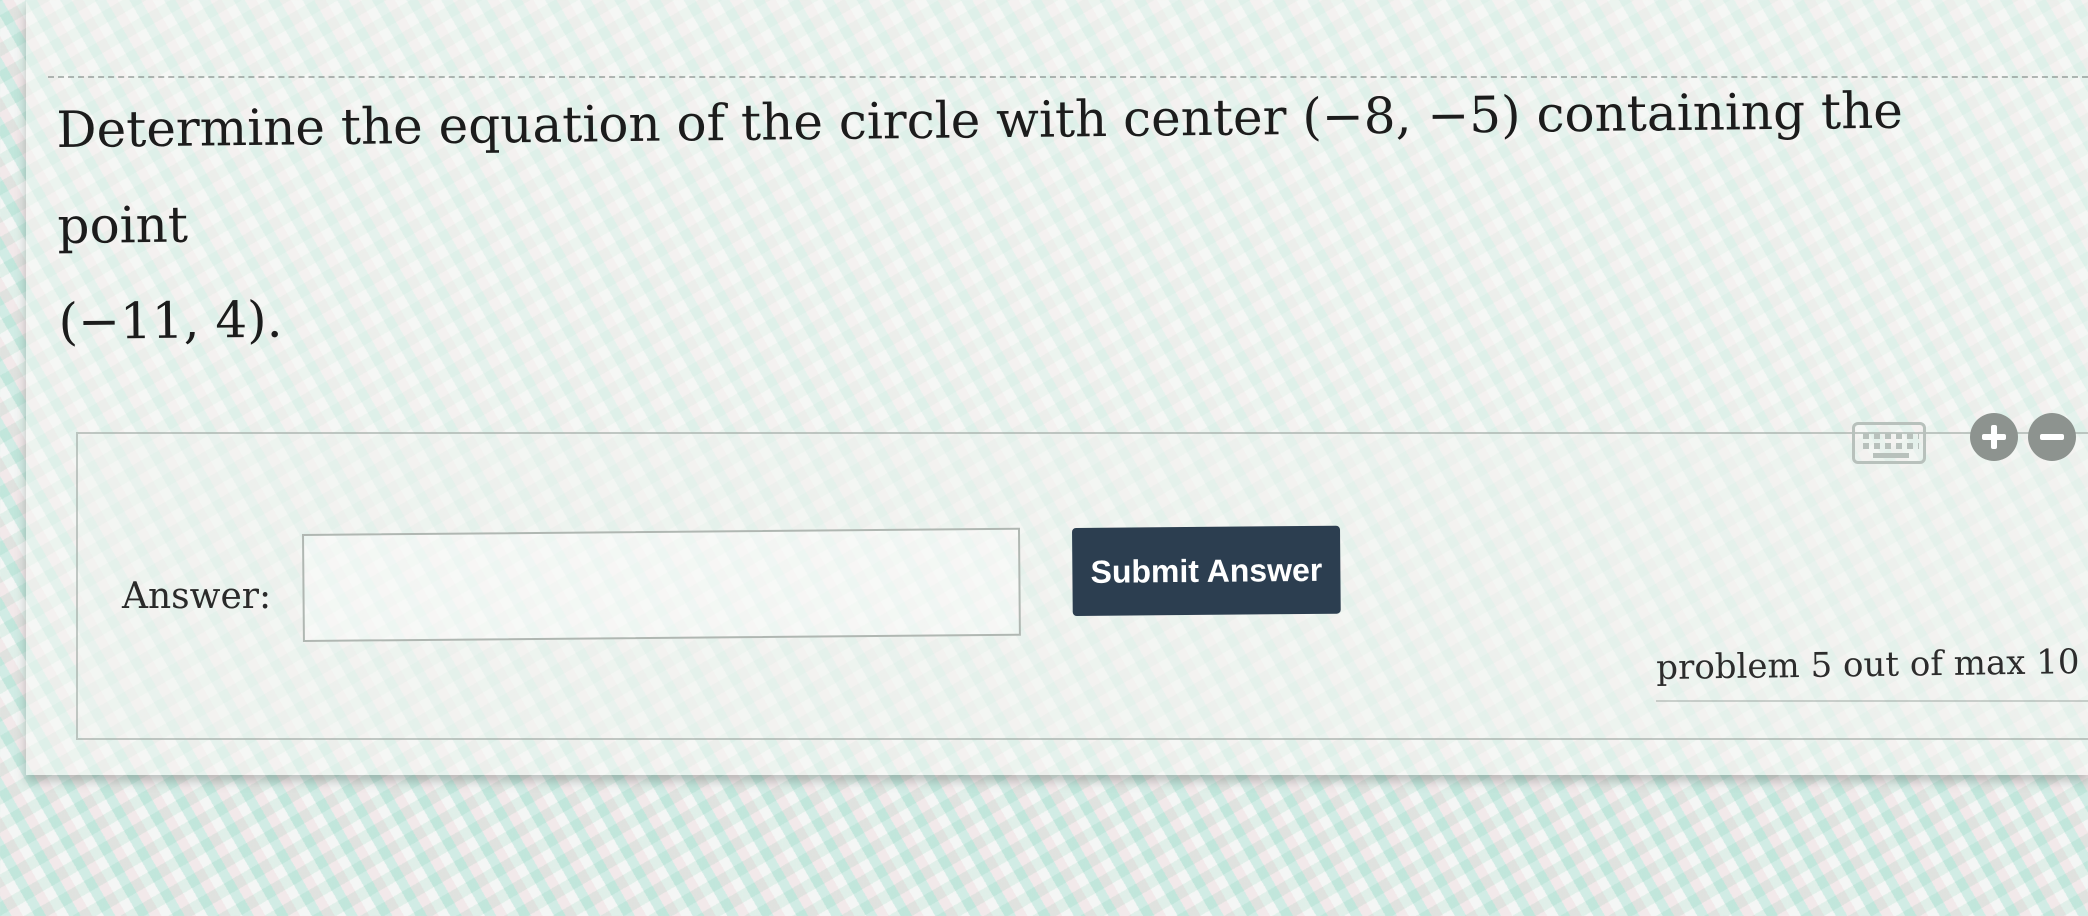  Describe the element at coordinates (1206, 570) in the screenshot. I see `submit-answer-button: Submit Answer` at that location.